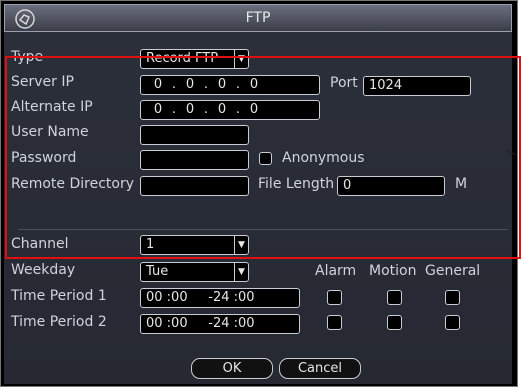 Image resolution: width=521 pixels, height=390 pixels. Describe the element at coordinates (52, 107) in the screenshot. I see `alternate-ip-label: Alternate IP` at that location.